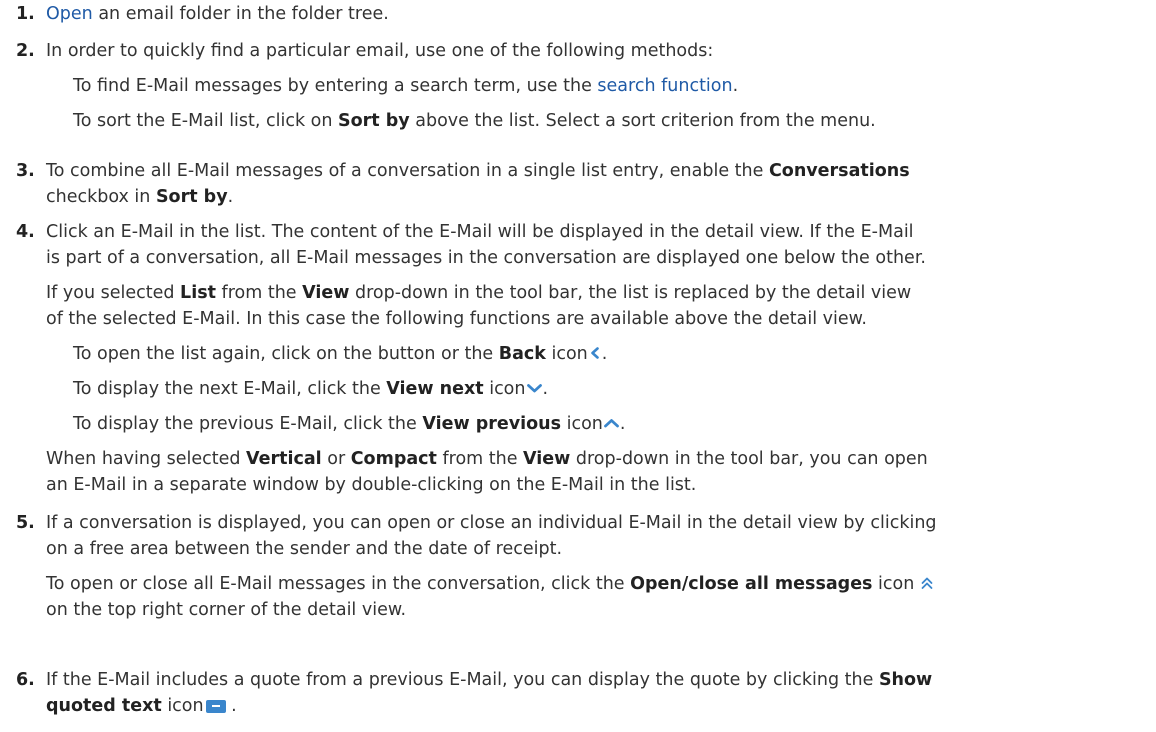  What do you see at coordinates (217, 14) in the screenshot?
I see `step-text: Open an email folder in the folder tree.` at bounding box center [217, 14].